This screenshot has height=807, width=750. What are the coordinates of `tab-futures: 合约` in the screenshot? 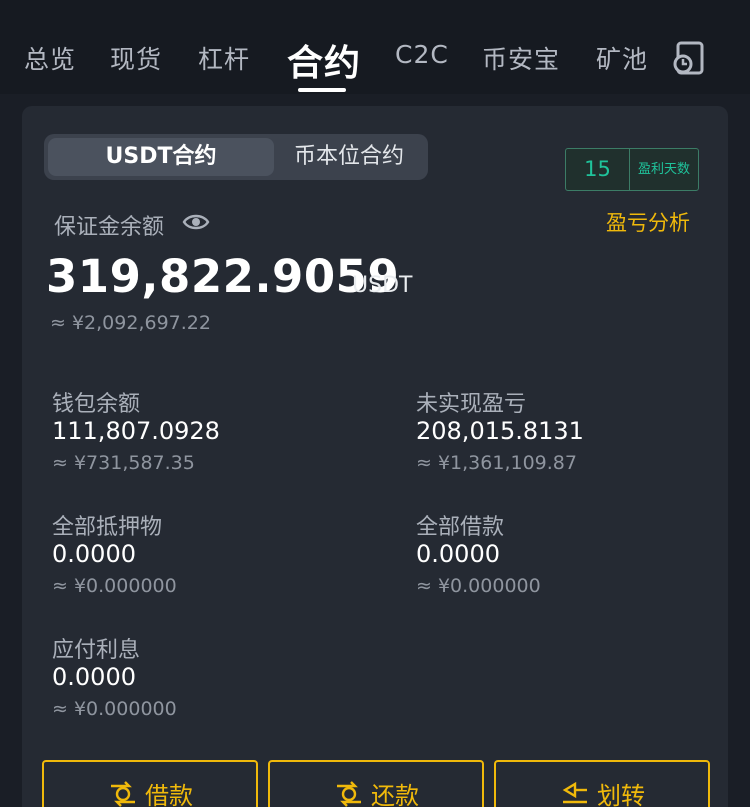 It's located at (324, 60).